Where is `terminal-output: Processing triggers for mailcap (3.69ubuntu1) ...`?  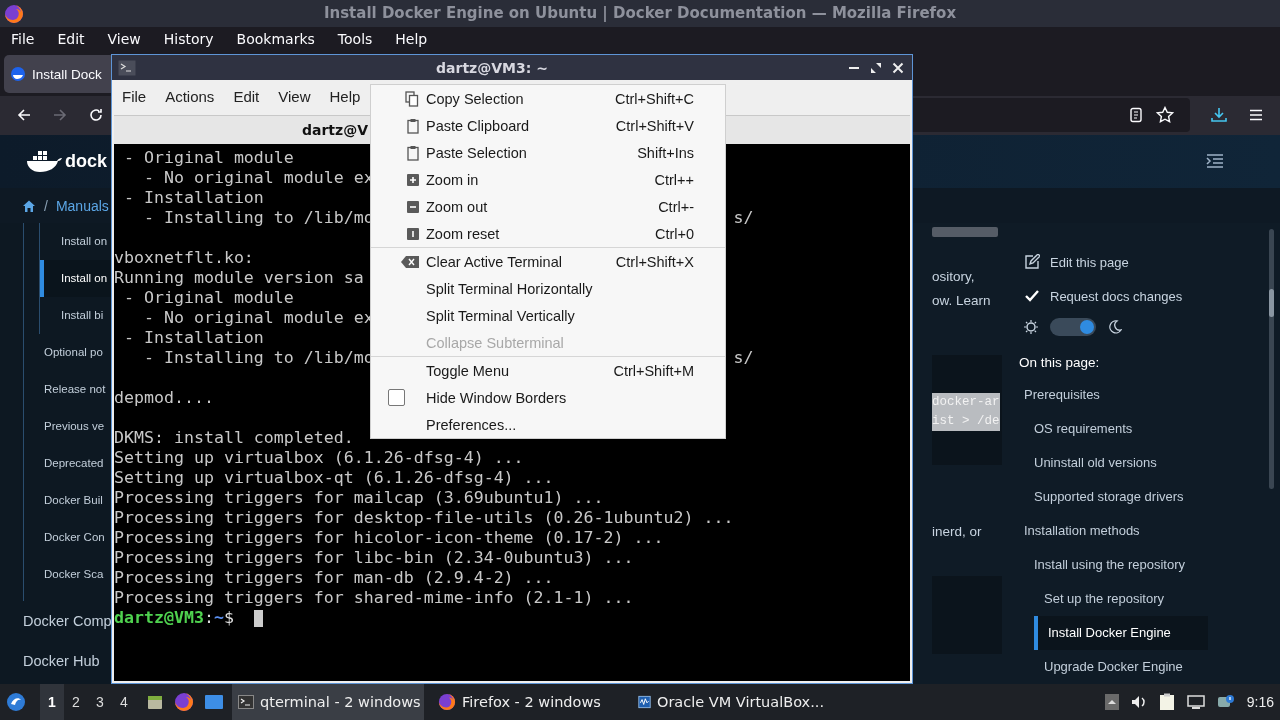 terminal-output: Processing triggers for mailcap (3.69ubuntu1) ... is located at coordinates (359, 497).